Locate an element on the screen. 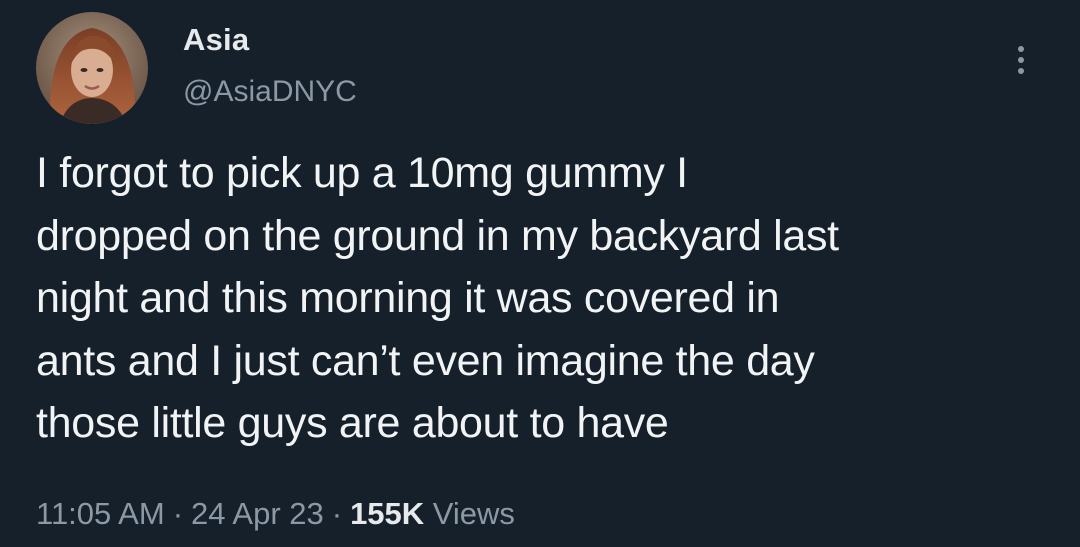 This screenshot has width=1080, height=547. display-name: Asia is located at coordinates (216, 40).